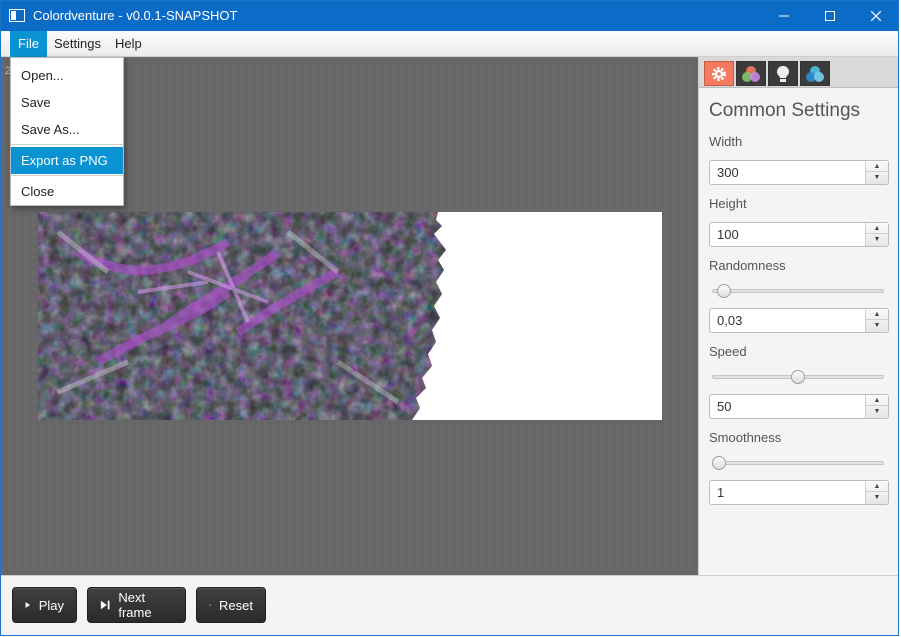 The height and width of the screenshot is (637, 901). What do you see at coordinates (128, 44) in the screenshot?
I see `menu-help: Help` at bounding box center [128, 44].